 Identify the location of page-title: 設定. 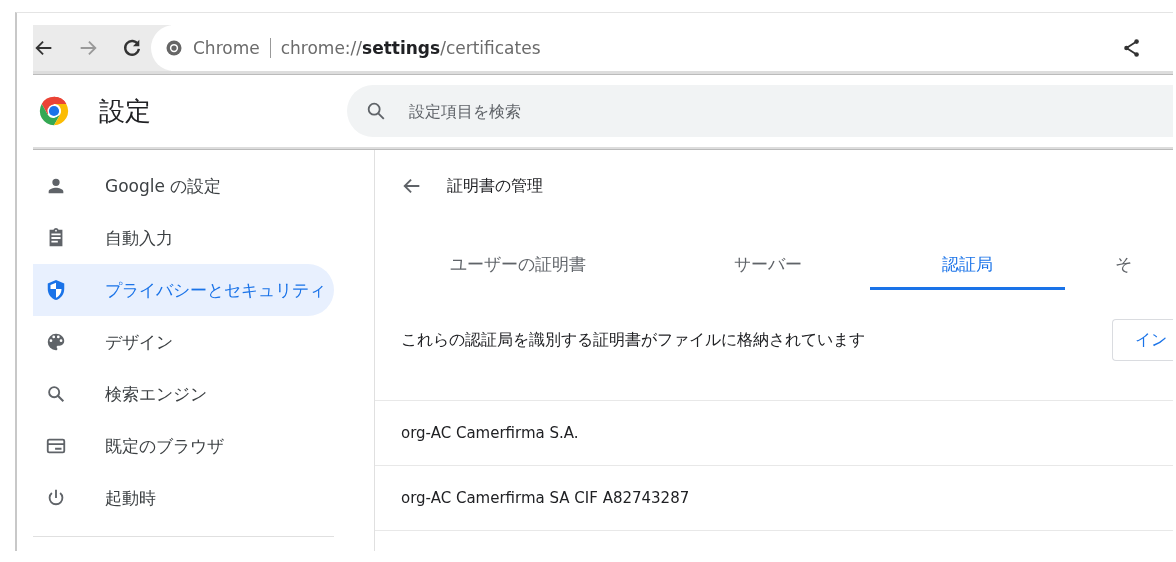
(125, 111).